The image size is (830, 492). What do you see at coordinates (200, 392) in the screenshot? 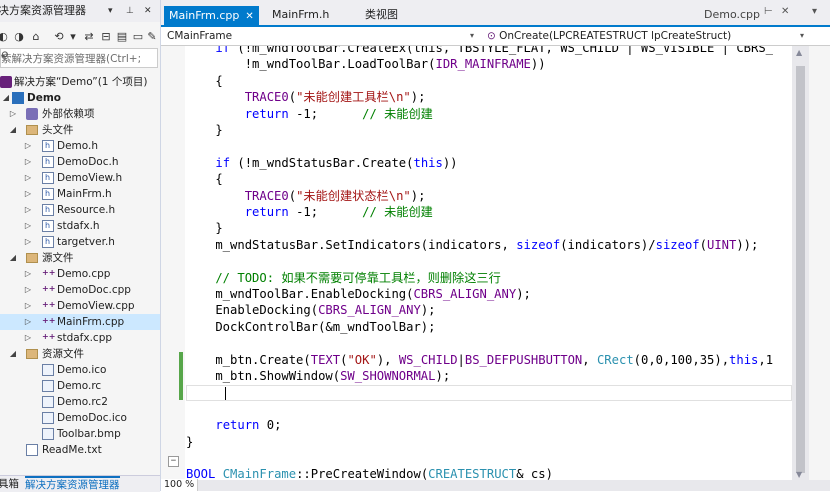
I see `code-line` at bounding box center [200, 392].